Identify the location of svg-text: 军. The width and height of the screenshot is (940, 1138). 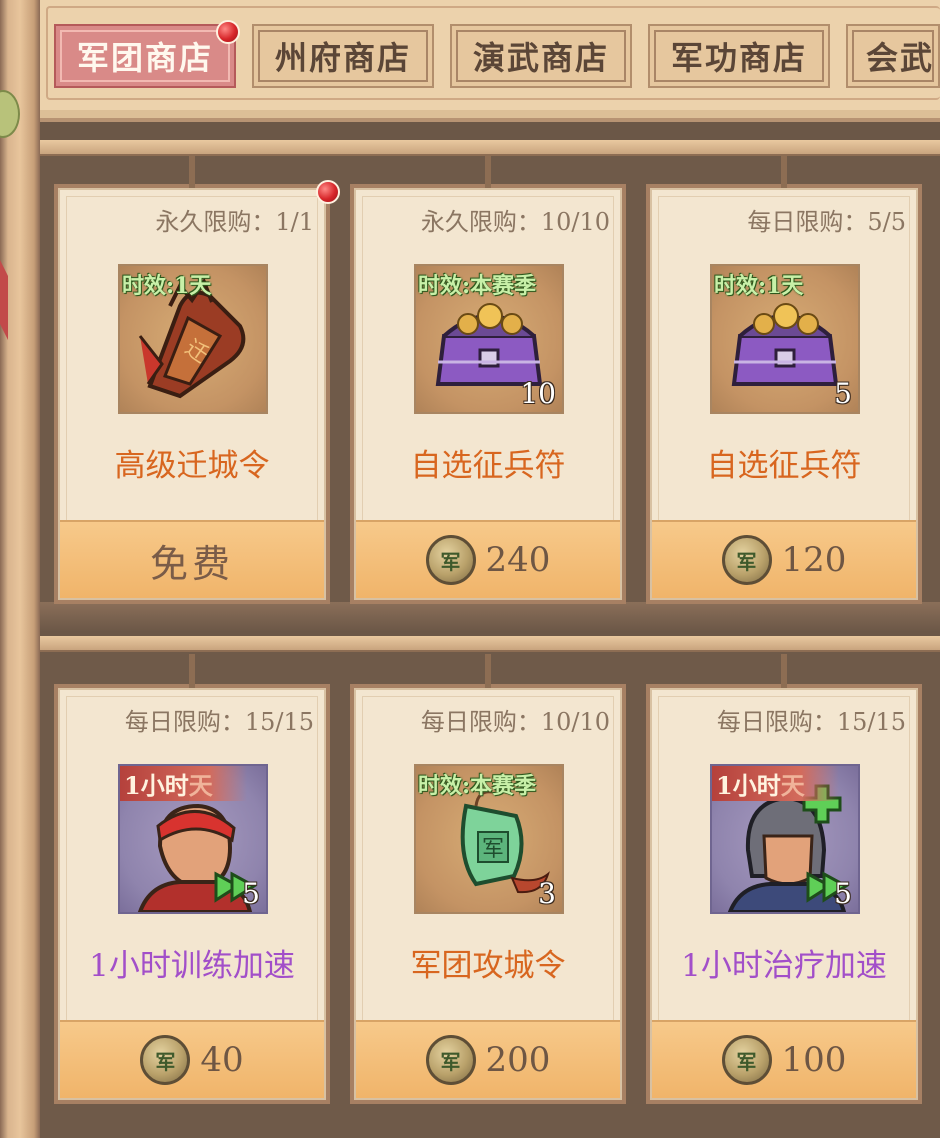
(493, 849).